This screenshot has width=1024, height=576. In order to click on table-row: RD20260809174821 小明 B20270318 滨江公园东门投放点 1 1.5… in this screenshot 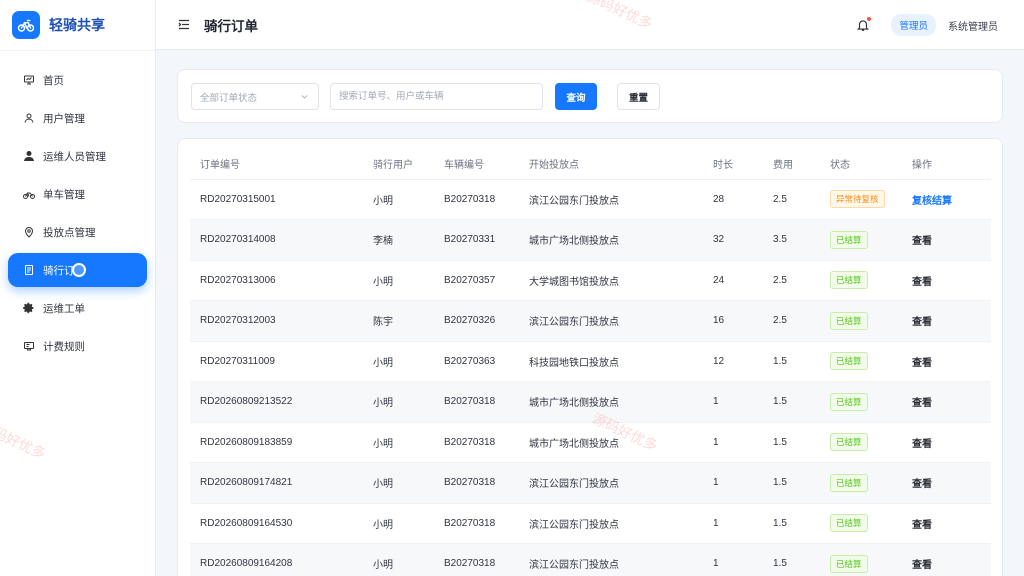, I will do `click(590, 483)`.